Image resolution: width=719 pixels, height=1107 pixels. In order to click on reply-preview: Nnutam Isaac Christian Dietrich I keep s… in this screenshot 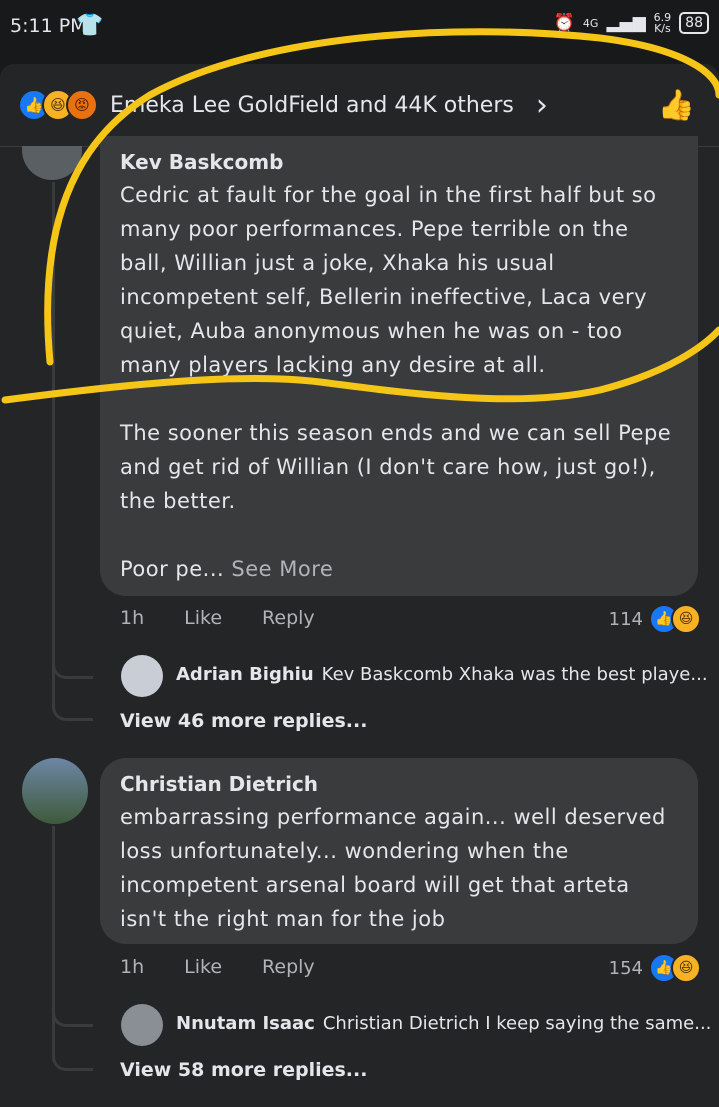, I will do `click(443, 1023)`.